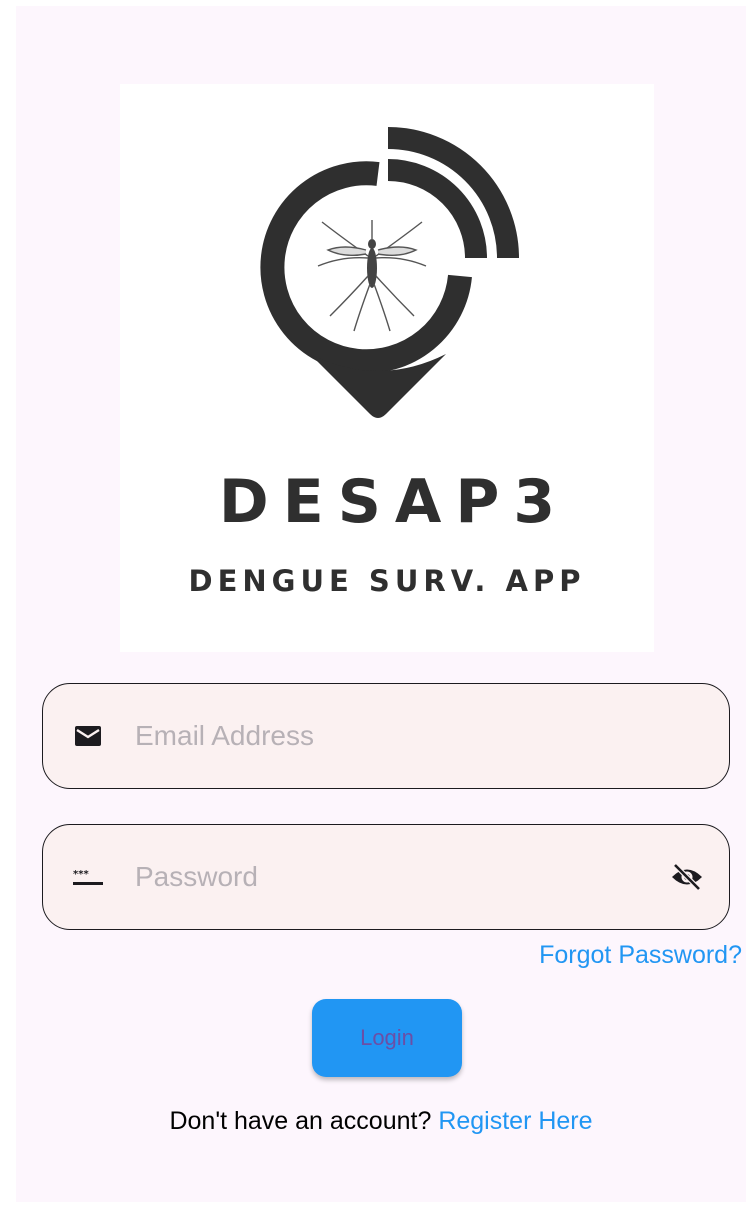 Image resolution: width=746 pixels, height=1212 pixels. I want to click on brand-name: DESAP3, so click(394, 502).